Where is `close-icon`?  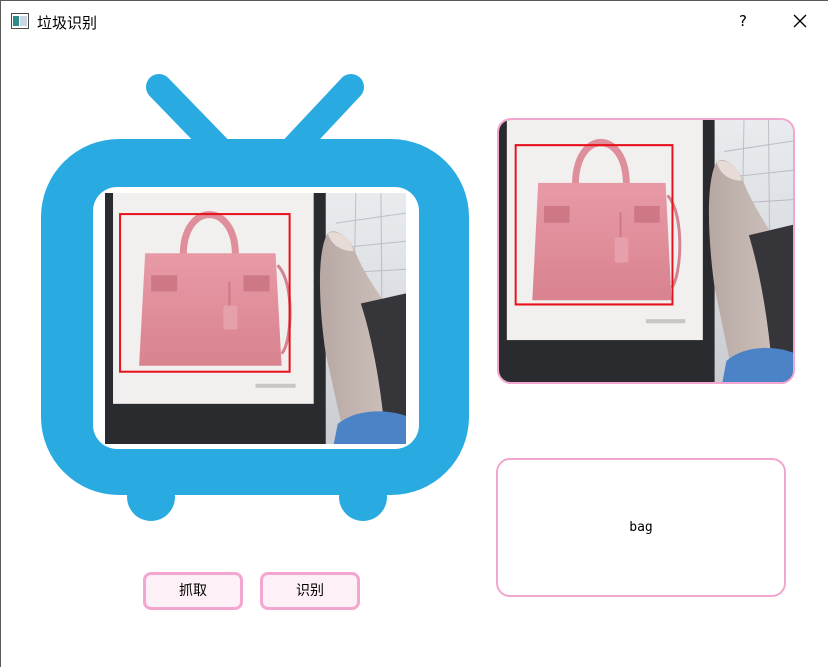 close-icon is located at coordinates (800, 21).